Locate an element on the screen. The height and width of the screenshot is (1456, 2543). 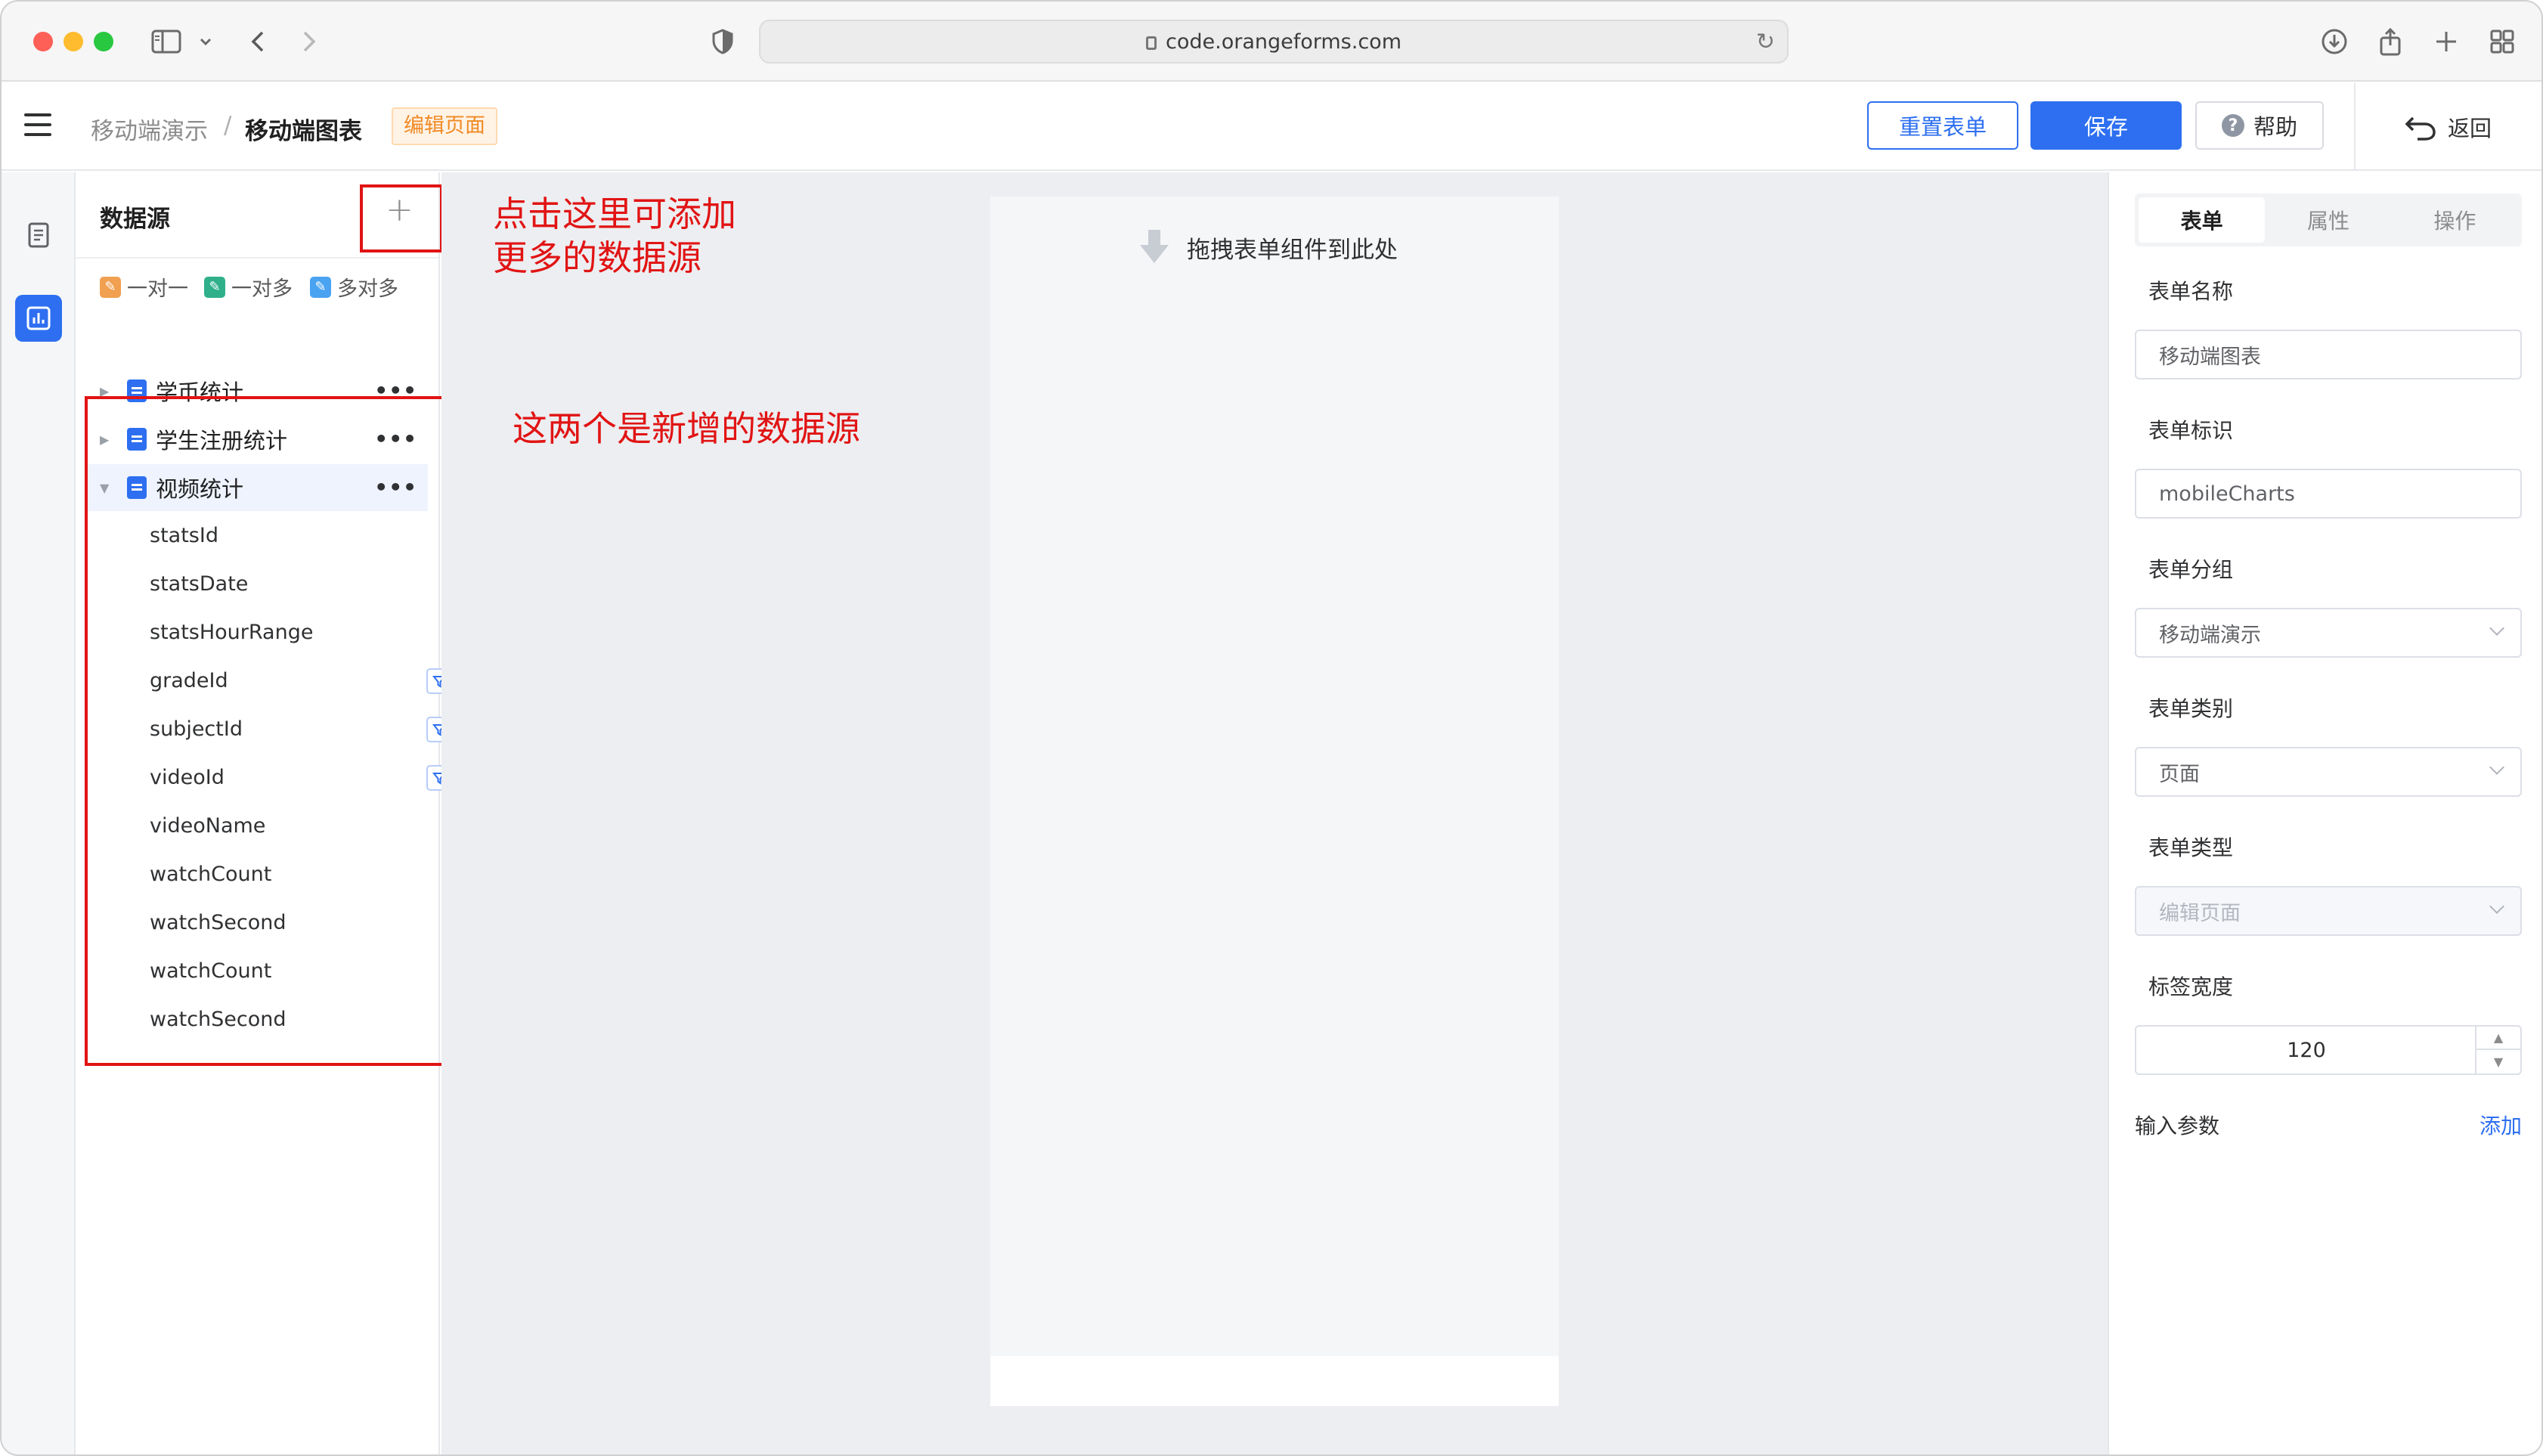
new-tab-icon is located at coordinates (2446, 41).